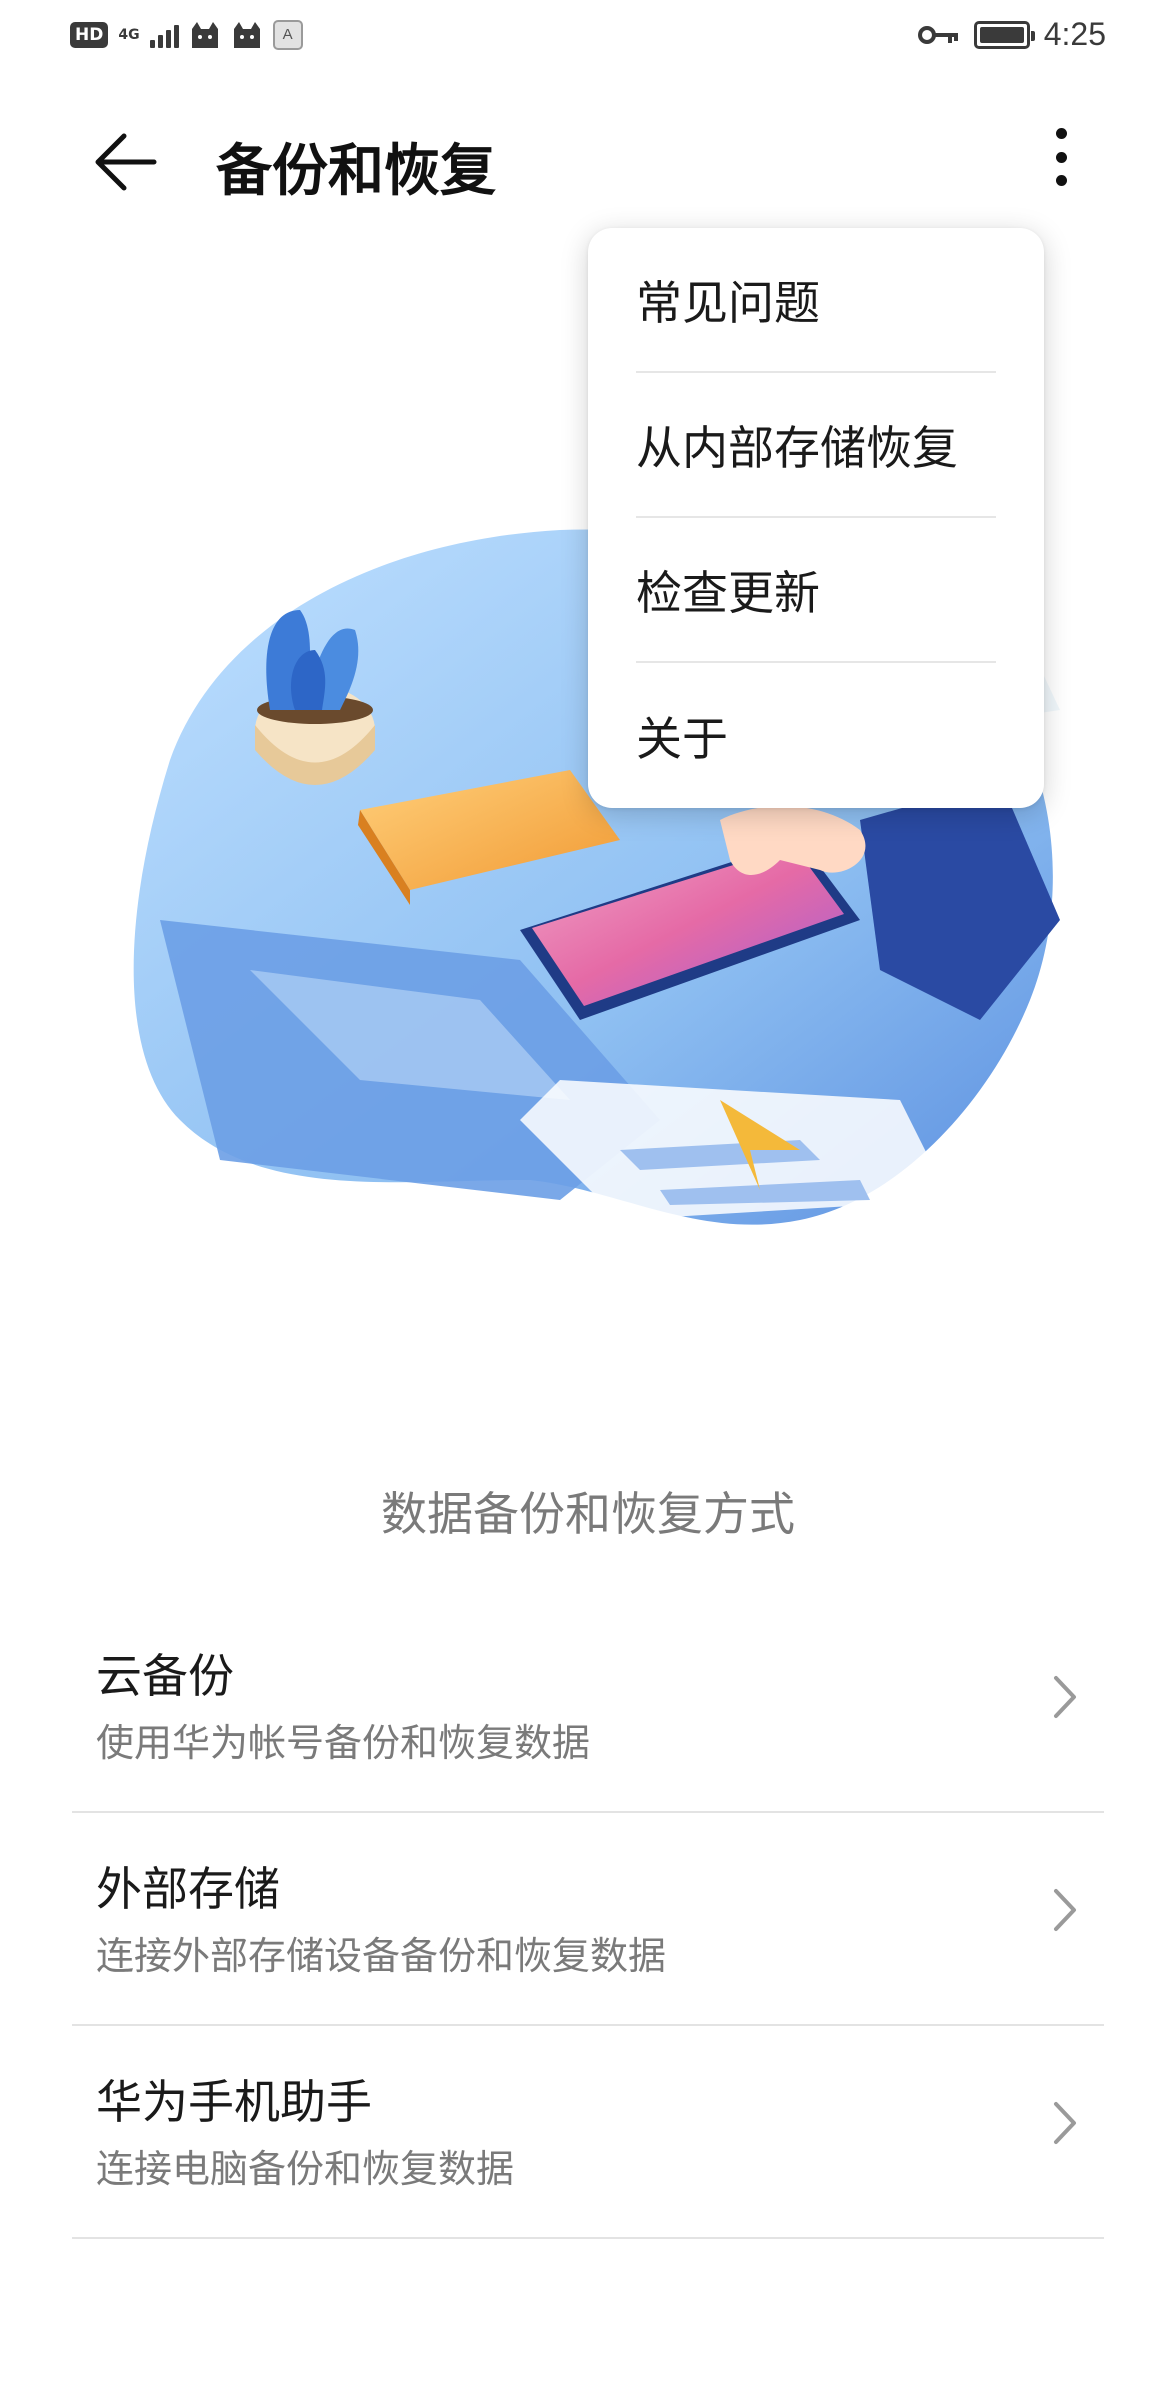  What do you see at coordinates (588, 1706) in the screenshot?
I see `option-cloud-backup: 云备份 使用华为帐号备份和恢复数据` at bounding box center [588, 1706].